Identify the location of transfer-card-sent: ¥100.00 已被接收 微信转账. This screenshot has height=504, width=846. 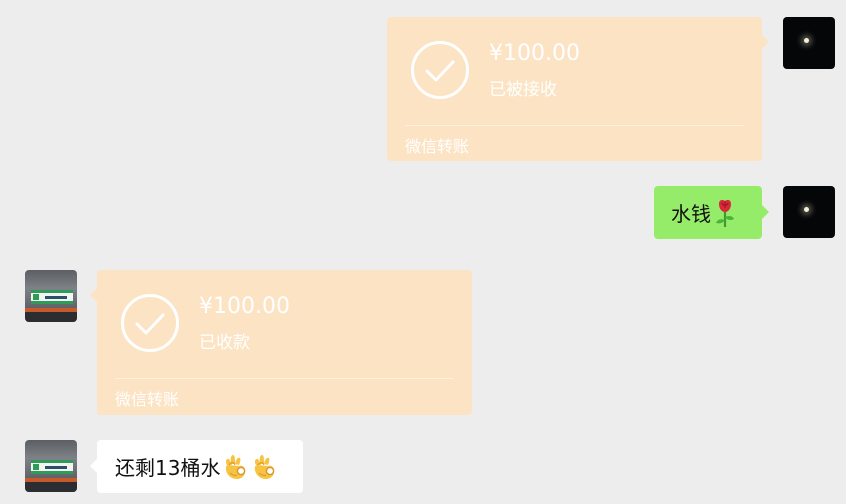
(578, 89).